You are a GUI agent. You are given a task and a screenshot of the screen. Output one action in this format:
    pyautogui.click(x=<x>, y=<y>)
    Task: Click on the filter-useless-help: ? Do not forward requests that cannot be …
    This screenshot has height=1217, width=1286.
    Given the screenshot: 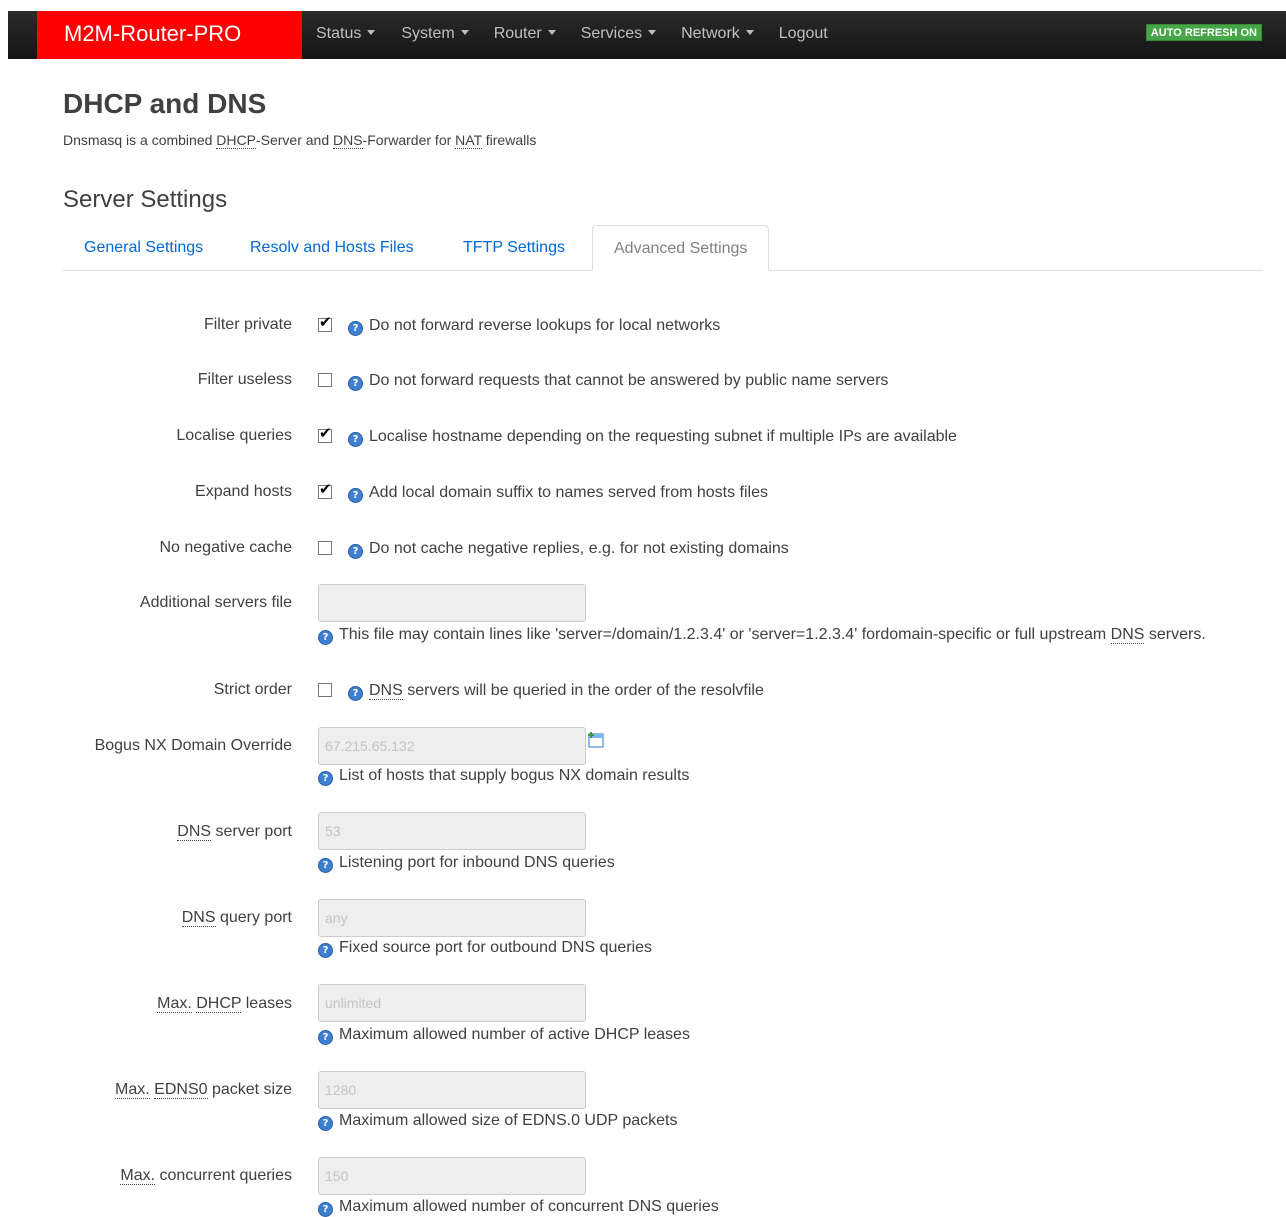 What is the action you would take?
    pyautogui.click(x=618, y=381)
    